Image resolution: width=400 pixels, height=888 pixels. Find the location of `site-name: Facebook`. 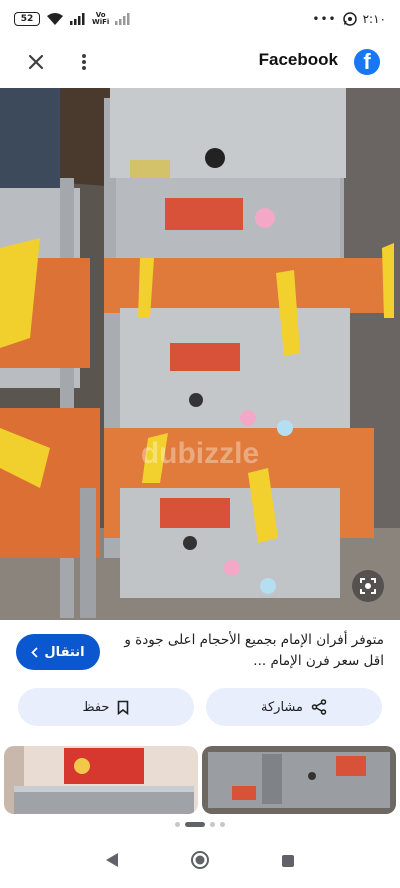

site-name: Facebook is located at coordinates (298, 60).